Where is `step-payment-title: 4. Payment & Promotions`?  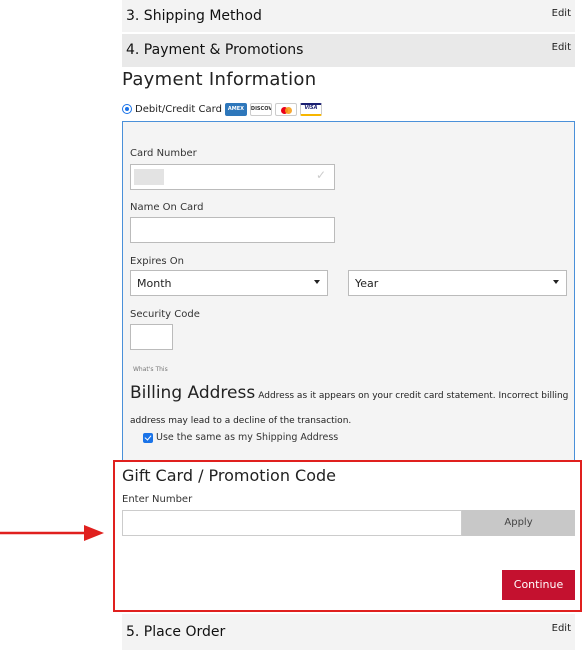 step-payment-title: 4. Payment & Promotions is located at coordinates (215, 50).